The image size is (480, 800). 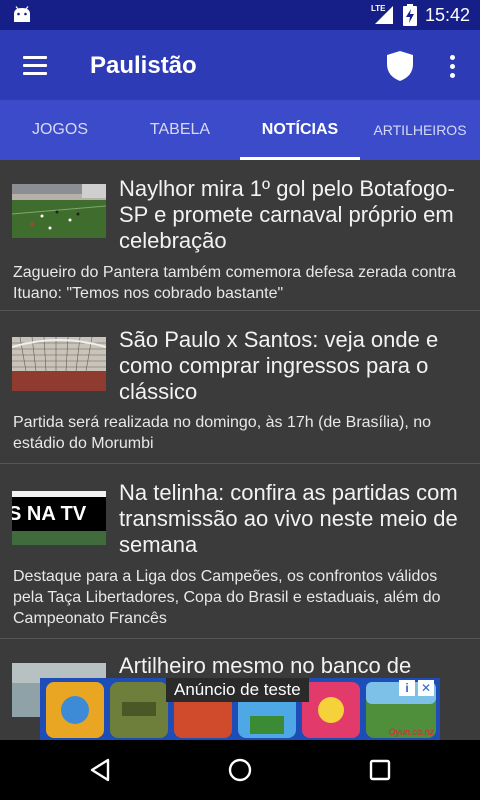 I want to click on ad-close-icon: ✕, so click(x=426, y=688).